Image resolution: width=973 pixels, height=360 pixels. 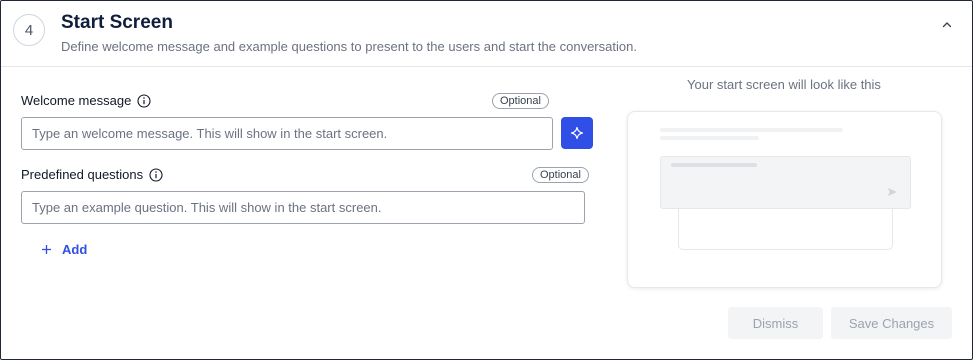 I want to click on step-number-badge: 4, so click(x=29, y=30).